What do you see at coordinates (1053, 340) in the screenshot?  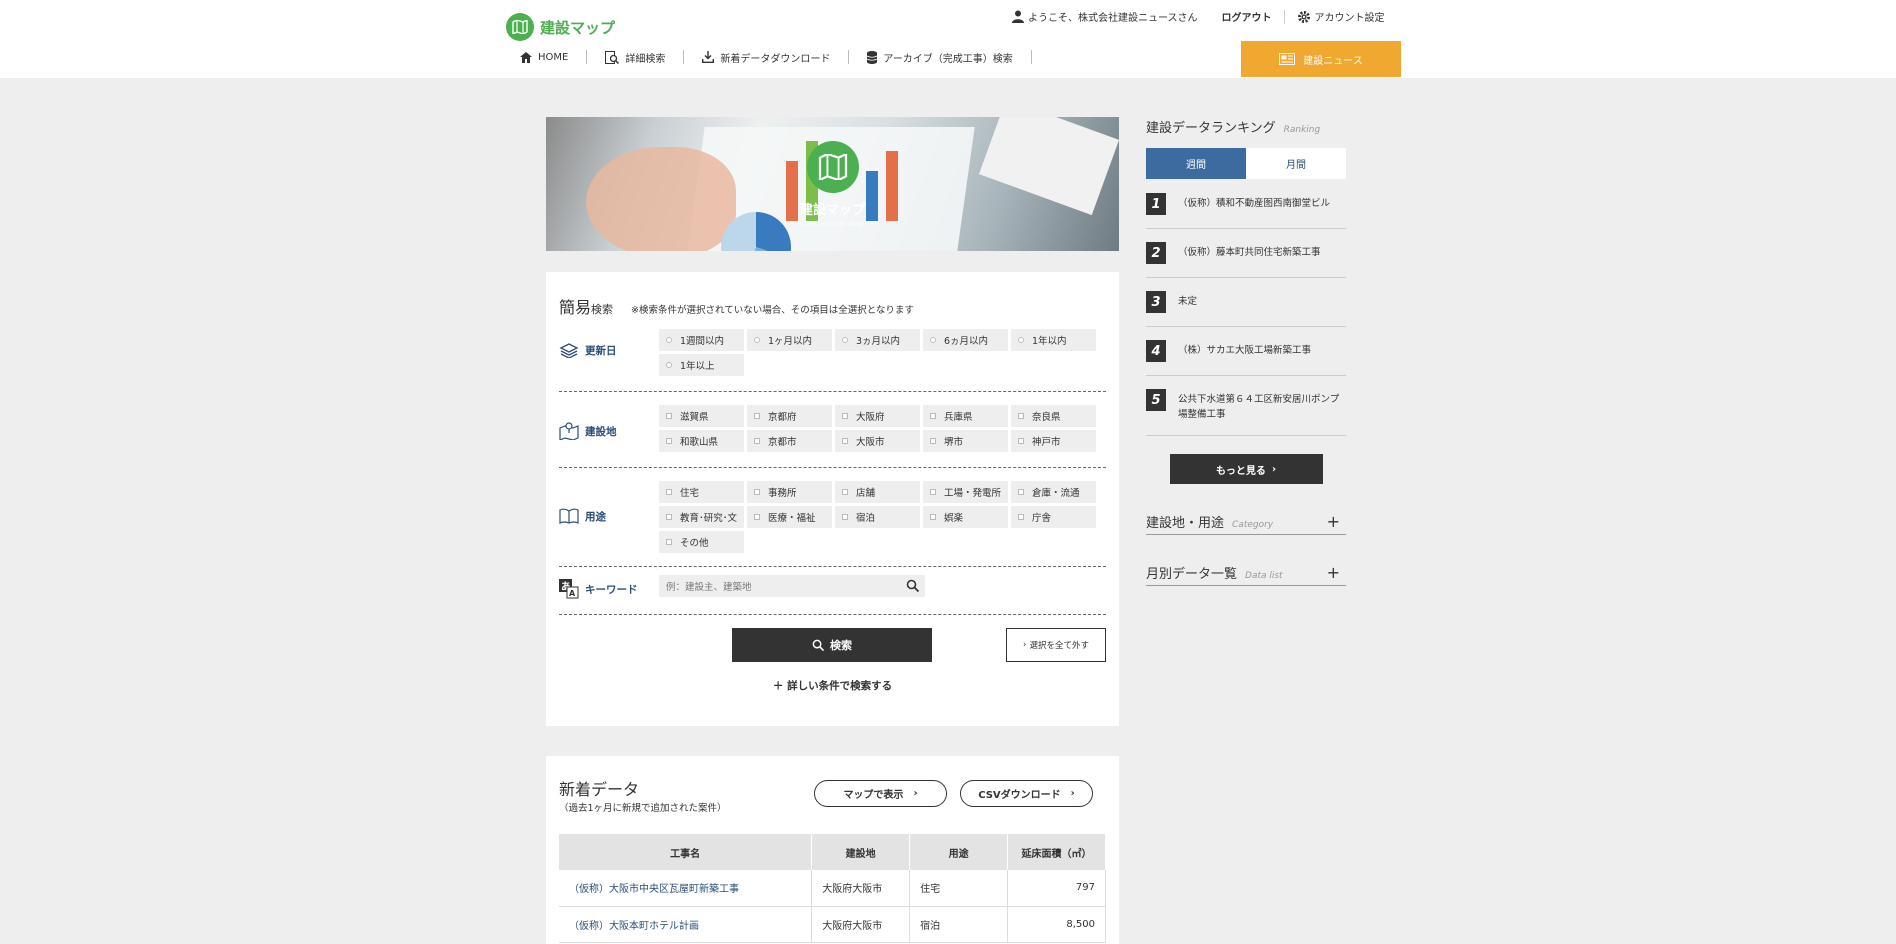 I see `update-option: 1年以内` at bounding box center [1053, 340].